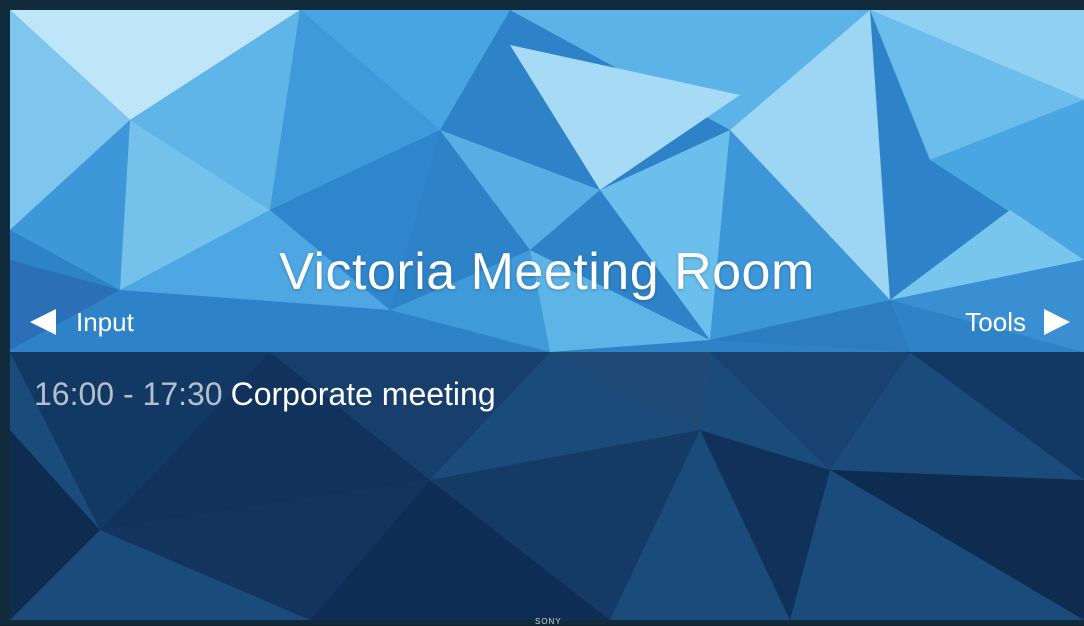 The height and width of the screenshot is (626, 1084). I want to click on triangle-left-arrow-icon, so click(43, 322).